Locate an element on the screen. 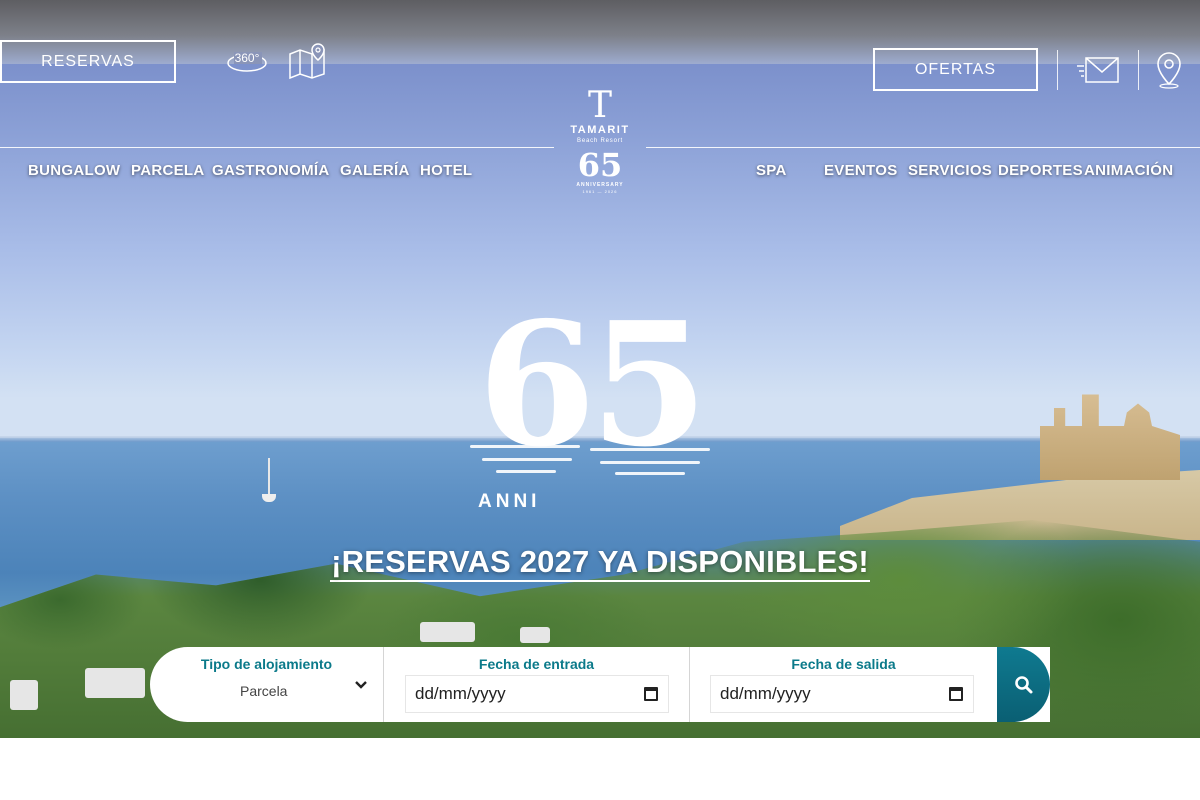  accommodation-type-value: Parcela is located at coordinates (263, 691).